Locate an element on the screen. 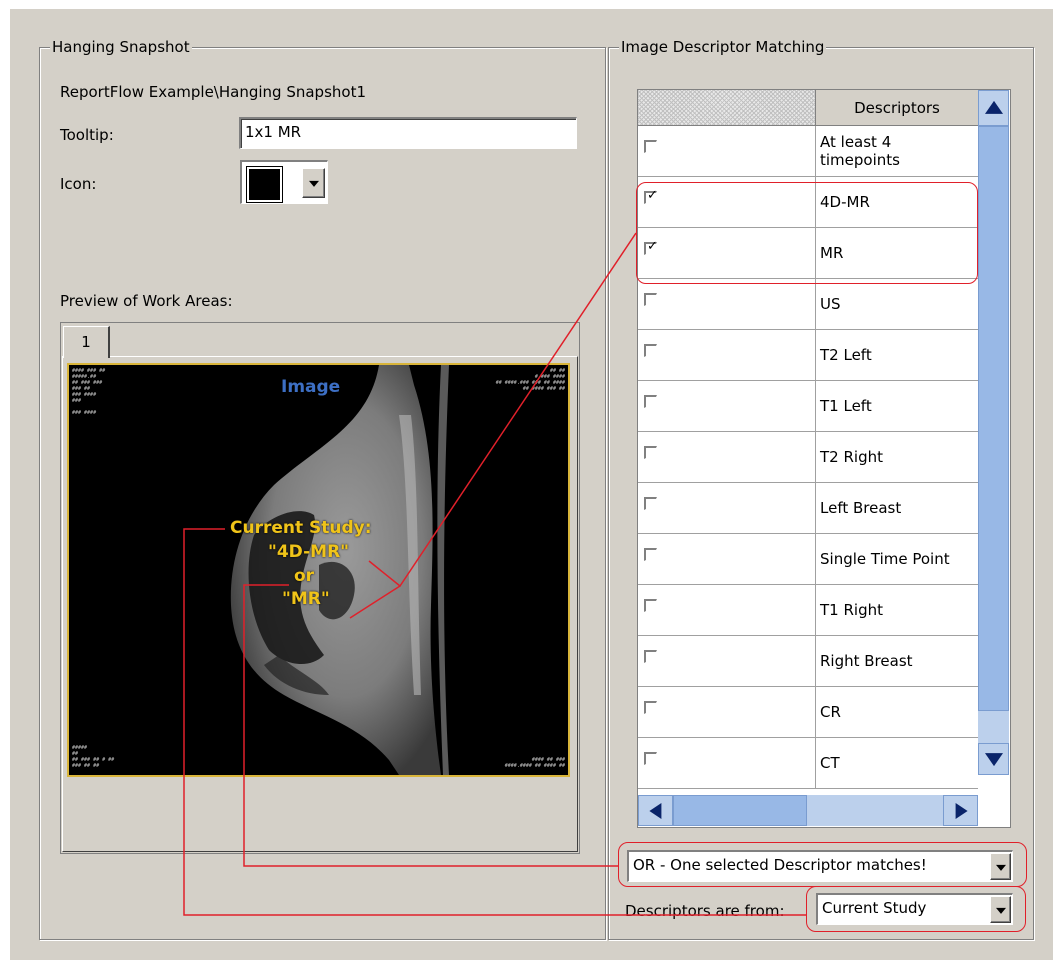 The height and width of the screenshot is (971, 1062). annotation-line-2: "4D-MR" is located at coordinates (309, 552).